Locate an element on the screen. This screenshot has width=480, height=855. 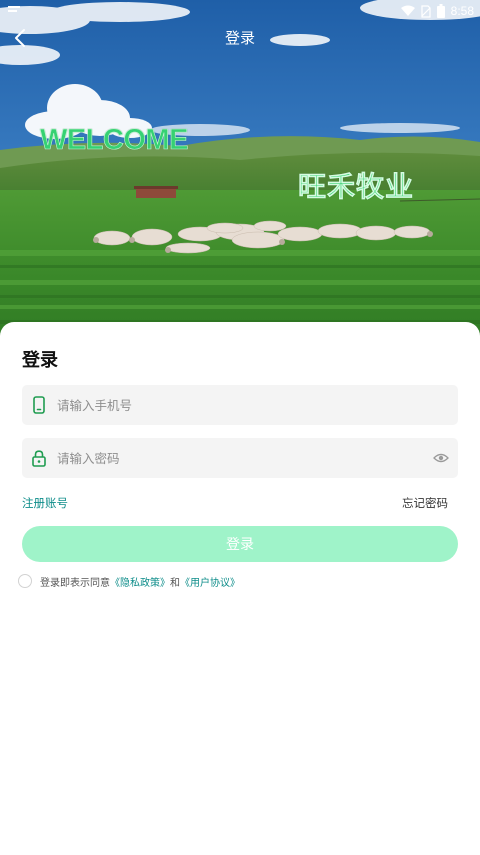
password-field is located at coordinates (240, 458).